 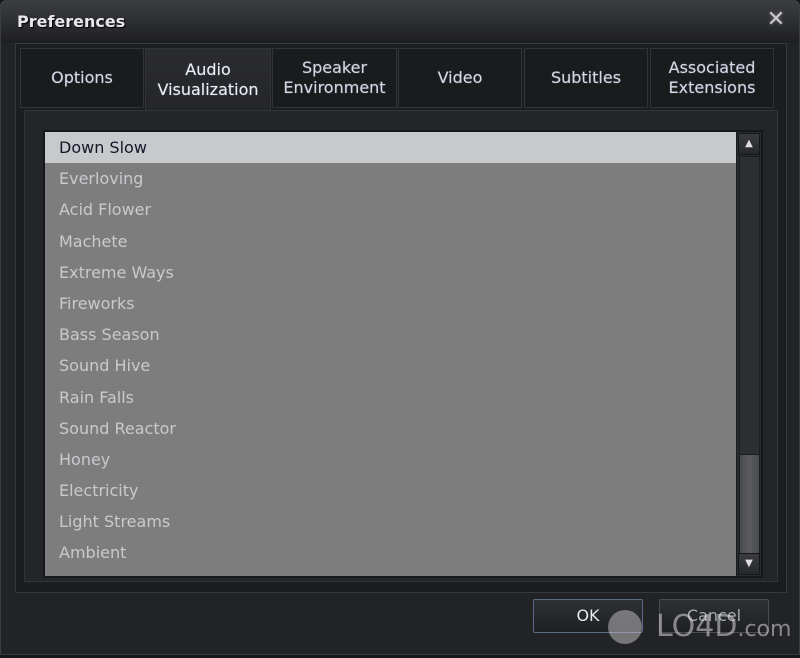 What do you see at coordinates (391, 241) in the screenshot?
I see `list-item: Machete` at bounding box center [391, 241].